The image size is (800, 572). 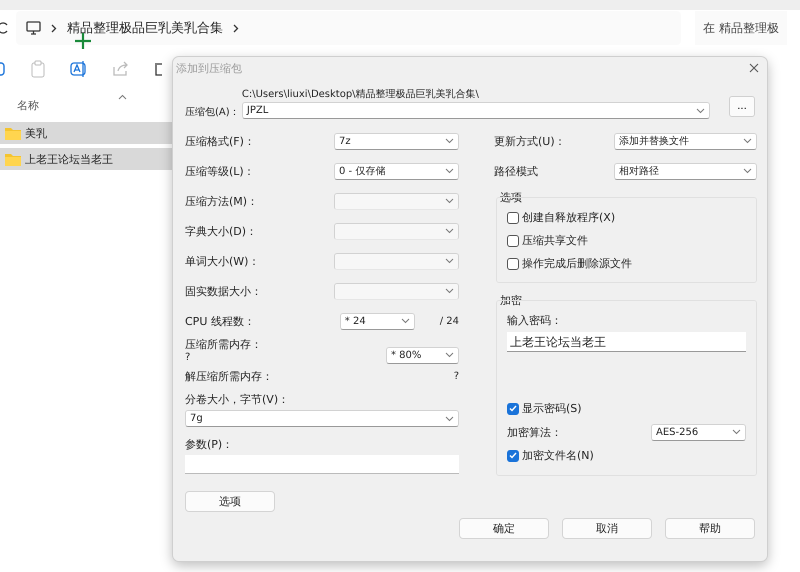 What do you see at coordinates (754, 68) in the screenshot?
I see `close-icon` at bounding box center [754, 68].